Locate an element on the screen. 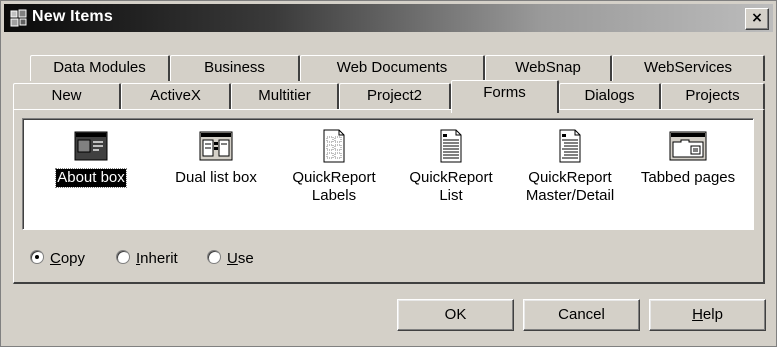 Image resolution: width=777 pixels, height=347 pixels. item-quickreport-list: QuickReport List is located at coordinates (451, 167).